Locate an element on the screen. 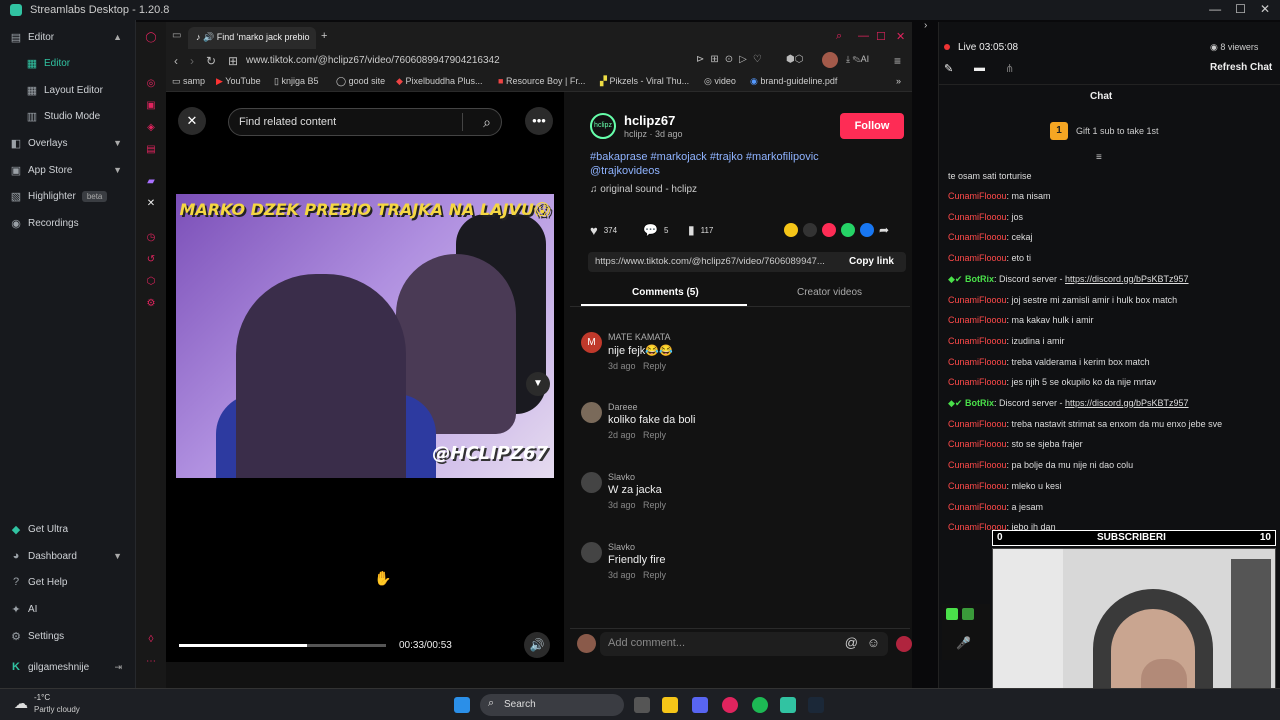 This screenshot has height=720, width=1280. history-icon: ↺ is located at coordinates (151, 260).